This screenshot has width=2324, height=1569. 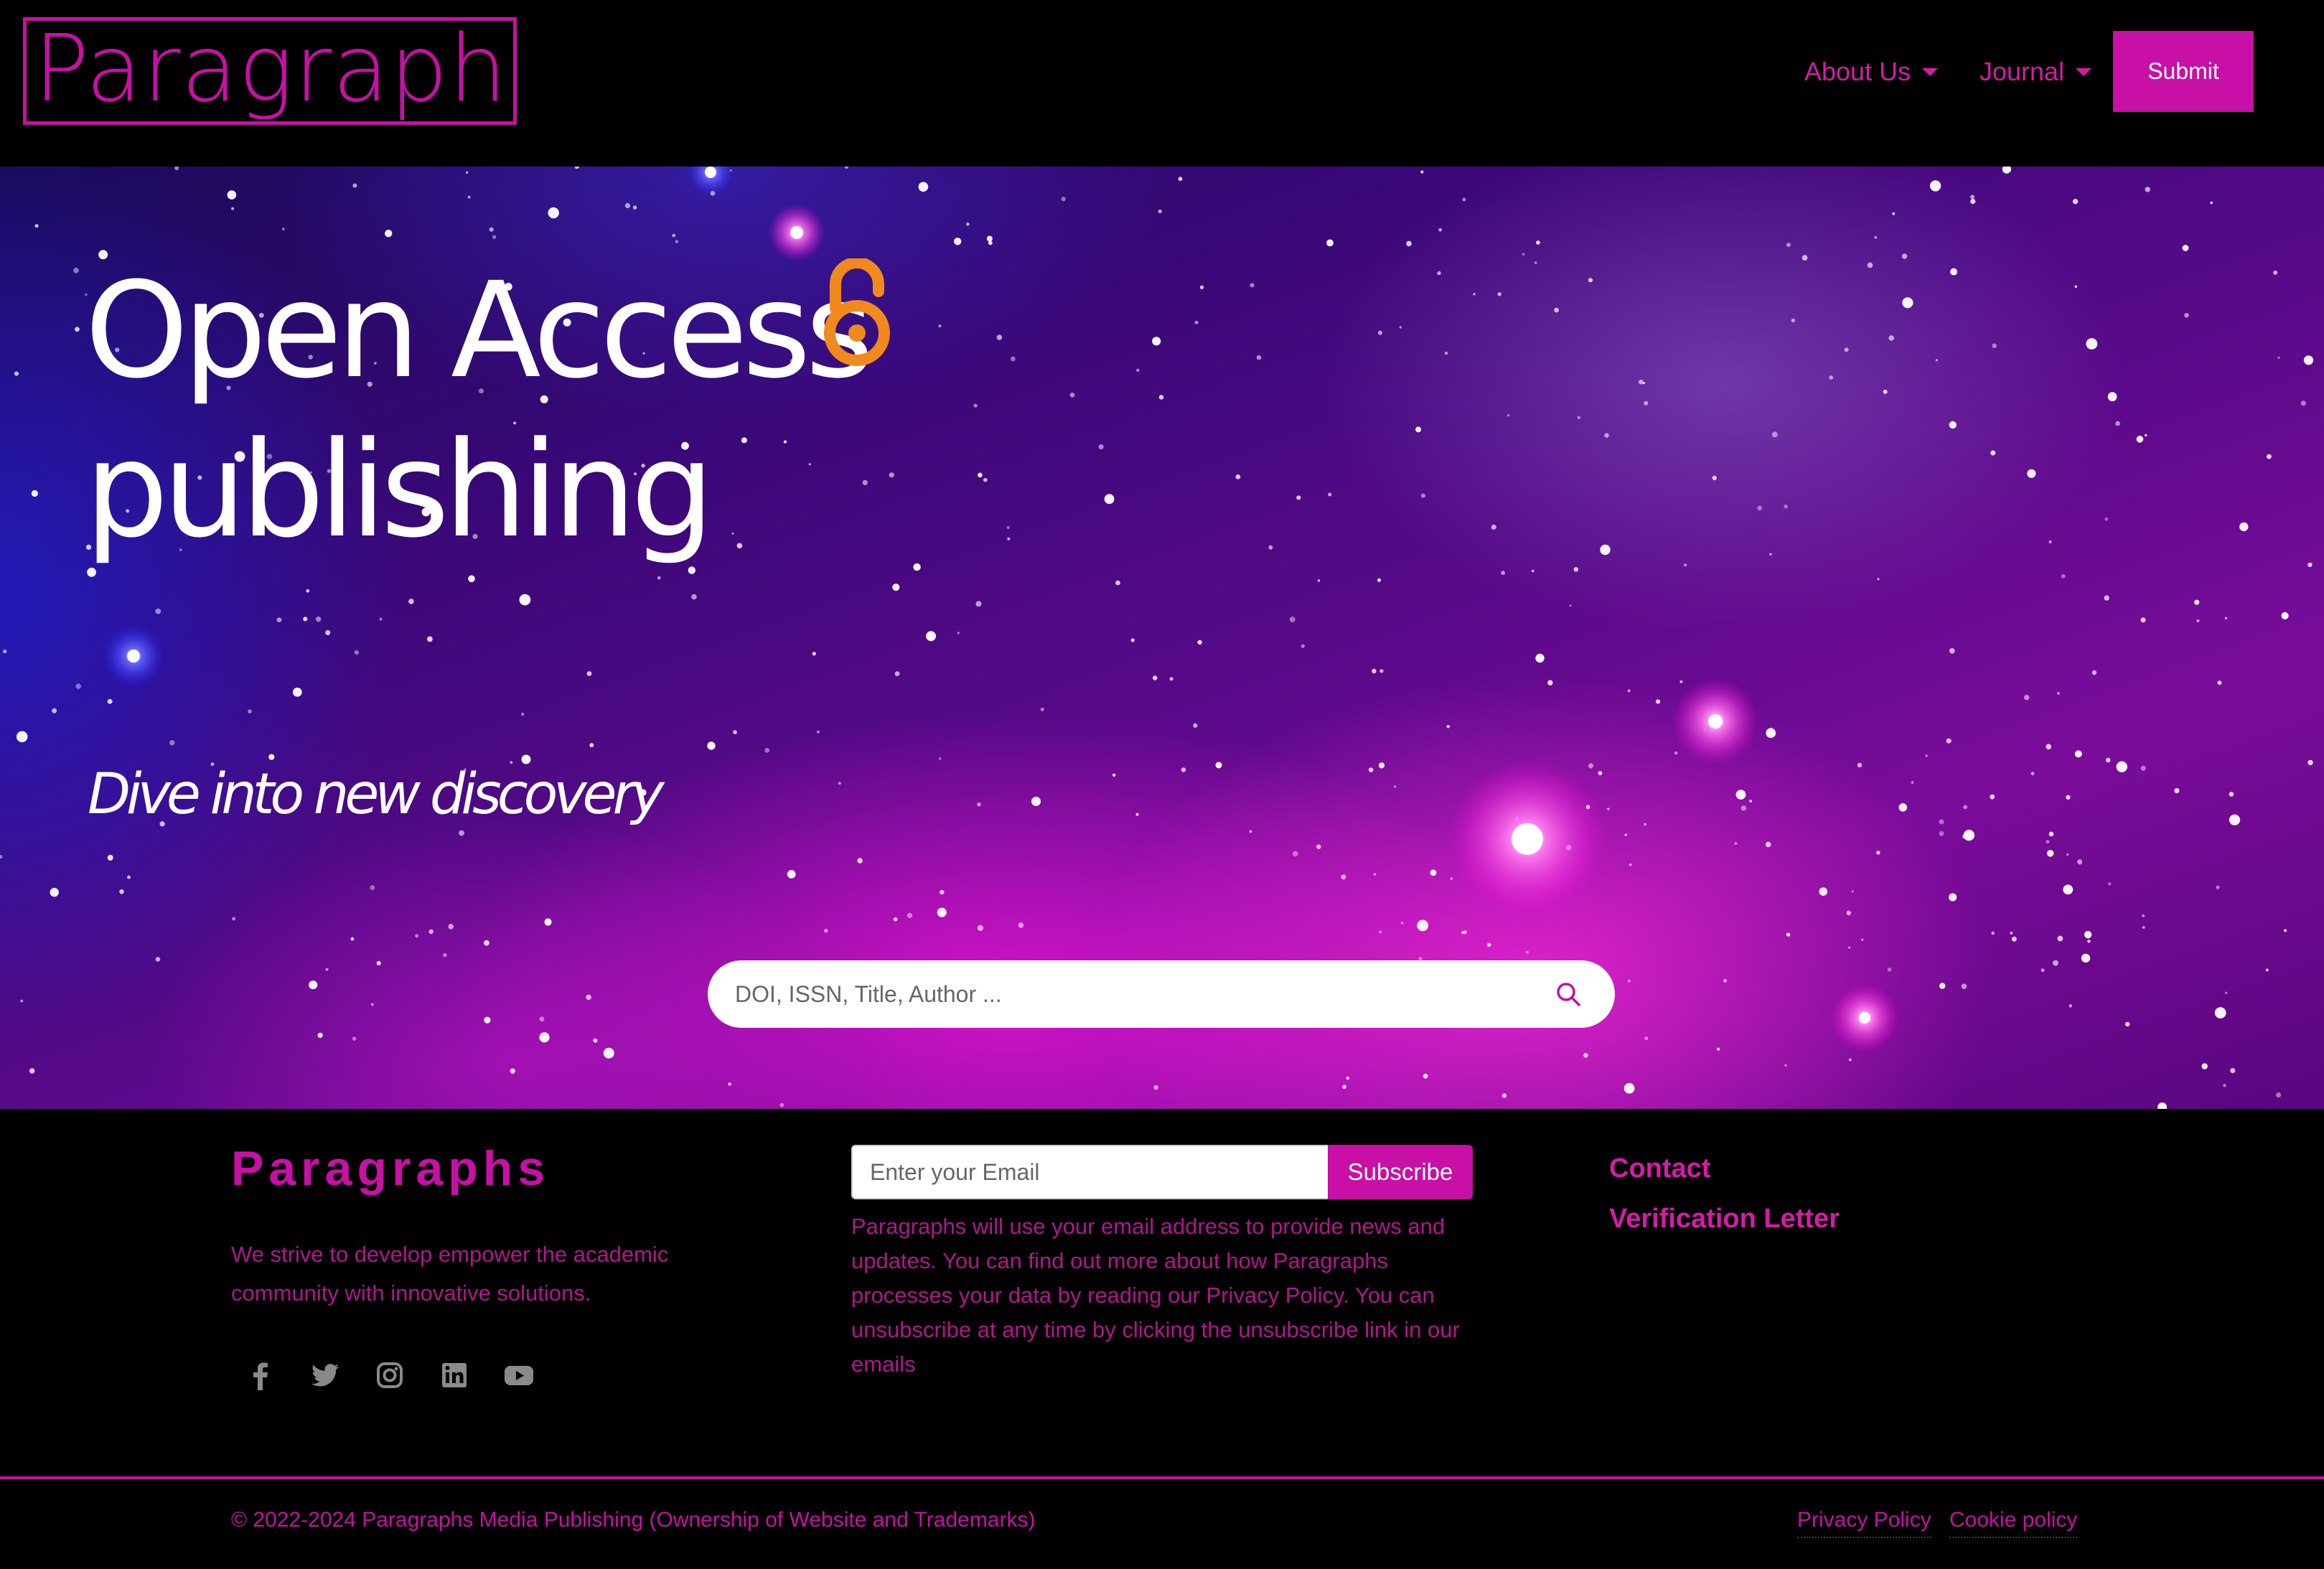 I want to click on hero-title-line1: Open Access, so click(x=479, y=331).